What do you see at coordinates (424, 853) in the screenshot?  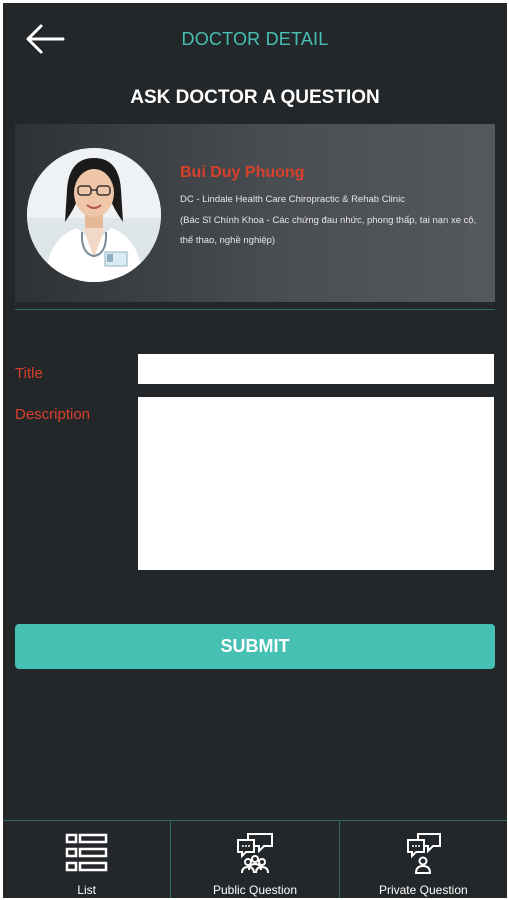 I see `private-question-icon` at bounding box center [424, 853].